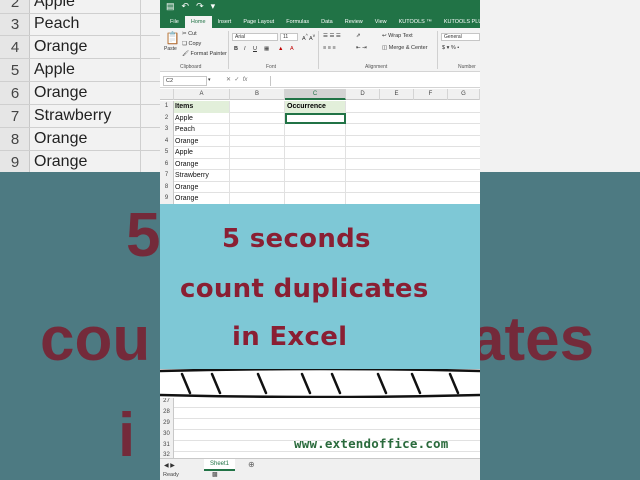 This screenshot has height=480, width=640. Describe the element at coordinates (185, 81) in the screenshot. I see `name-box: C2` at that location.